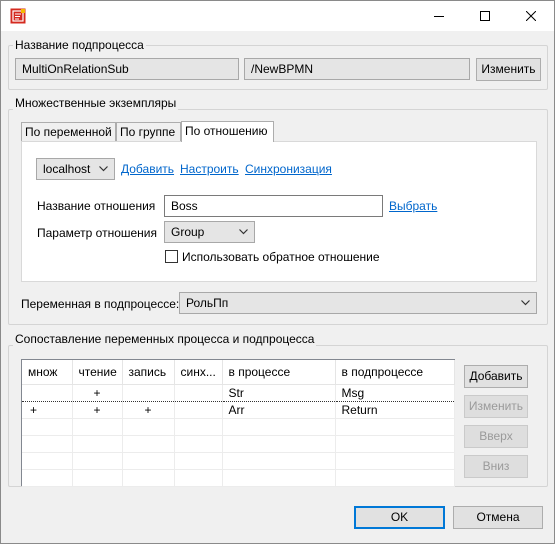 This screenshot has width=555, height=544. What do you see at coordinates (498, 517) in the screenshot?
I see `cancel-button: Отмена` at bounding box center [498, 517].